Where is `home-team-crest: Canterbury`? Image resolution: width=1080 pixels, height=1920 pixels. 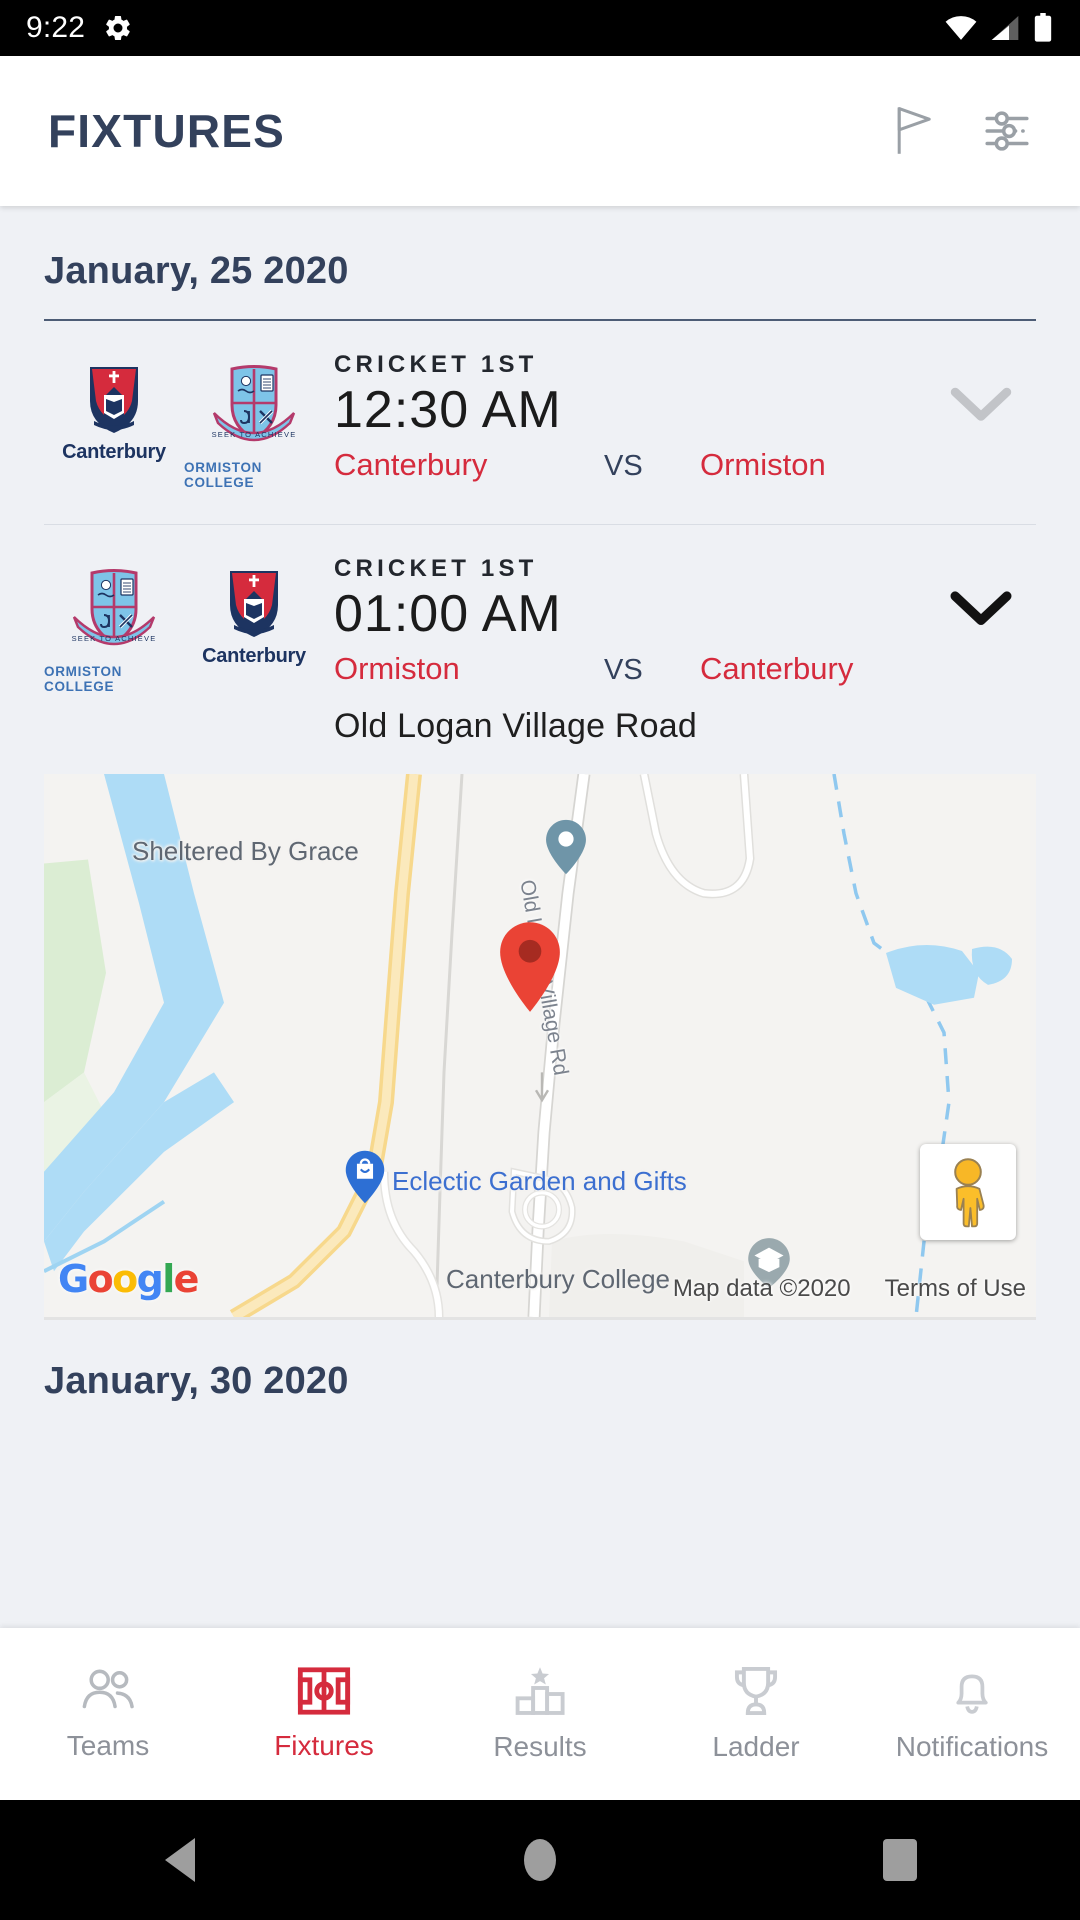 home-team-crest: Canterbury is located at coordinates (114, 412).